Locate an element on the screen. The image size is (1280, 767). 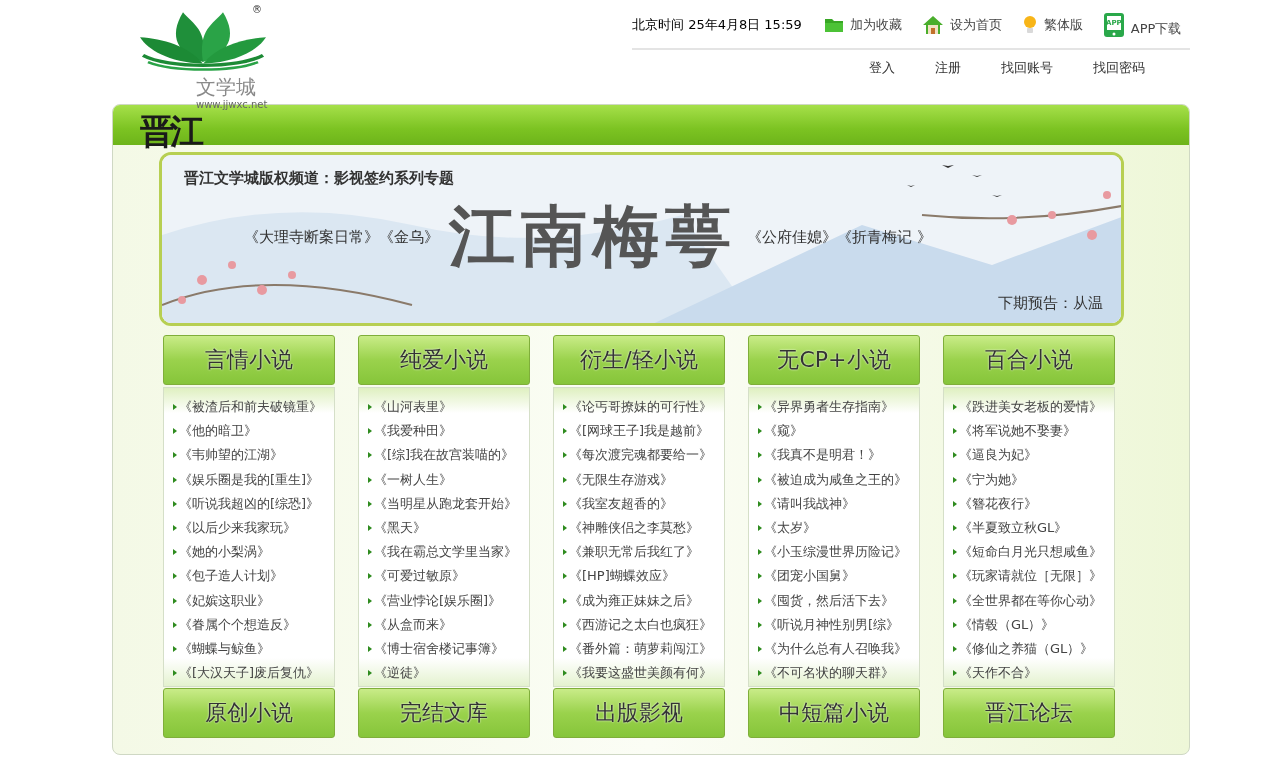
book-link: 《簪花夜行》 is located at coordinates (1033, 503).